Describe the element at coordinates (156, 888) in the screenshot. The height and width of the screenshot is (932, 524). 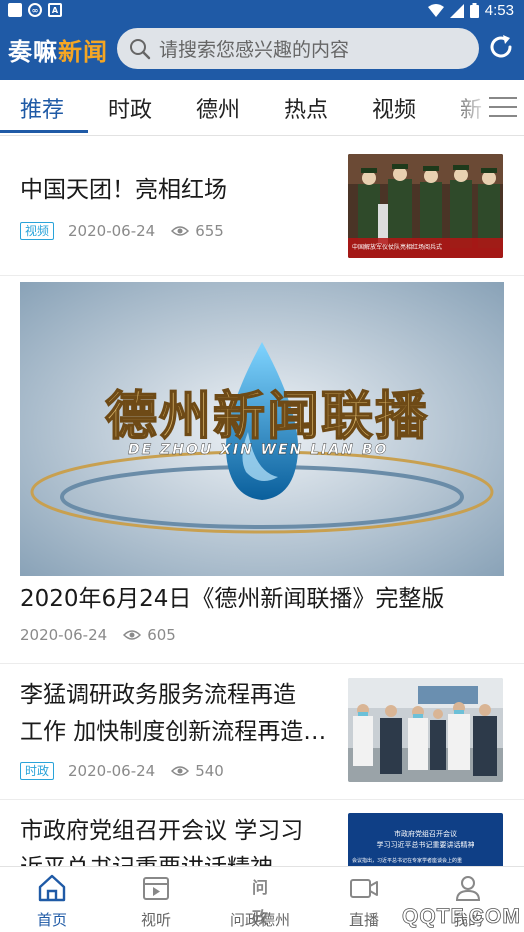
I see `film-icon` at that location.